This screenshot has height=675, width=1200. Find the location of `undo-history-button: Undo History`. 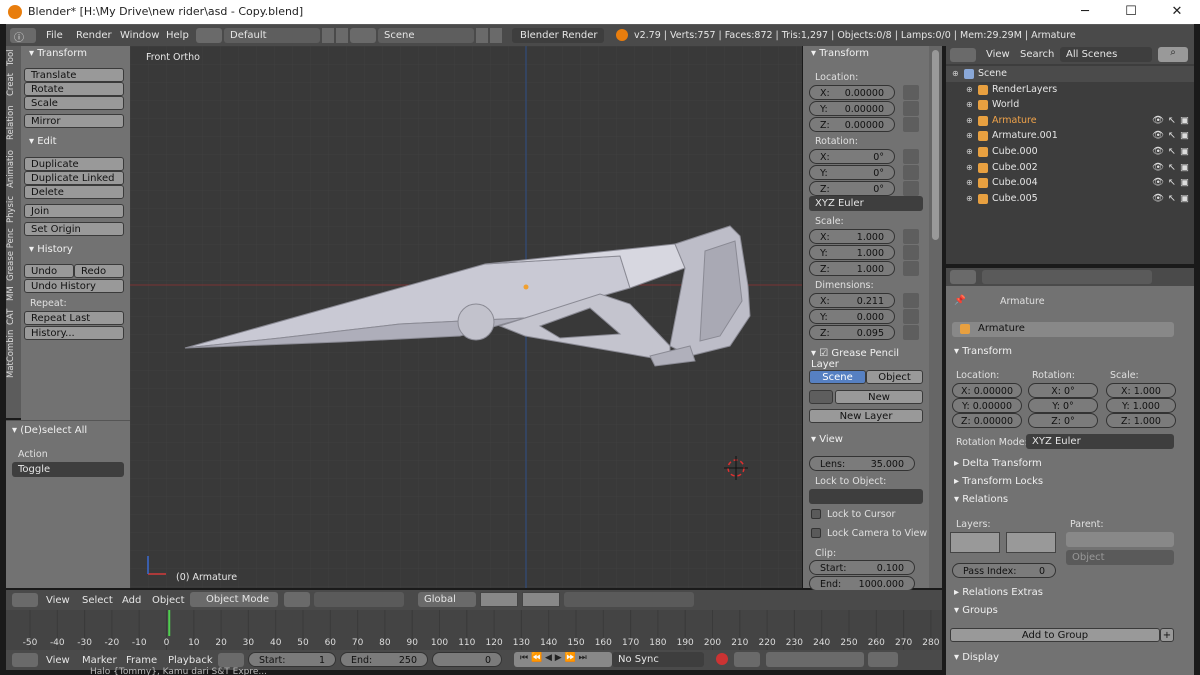

undo-history-button: Undo History is located at coordinates (74, 286).